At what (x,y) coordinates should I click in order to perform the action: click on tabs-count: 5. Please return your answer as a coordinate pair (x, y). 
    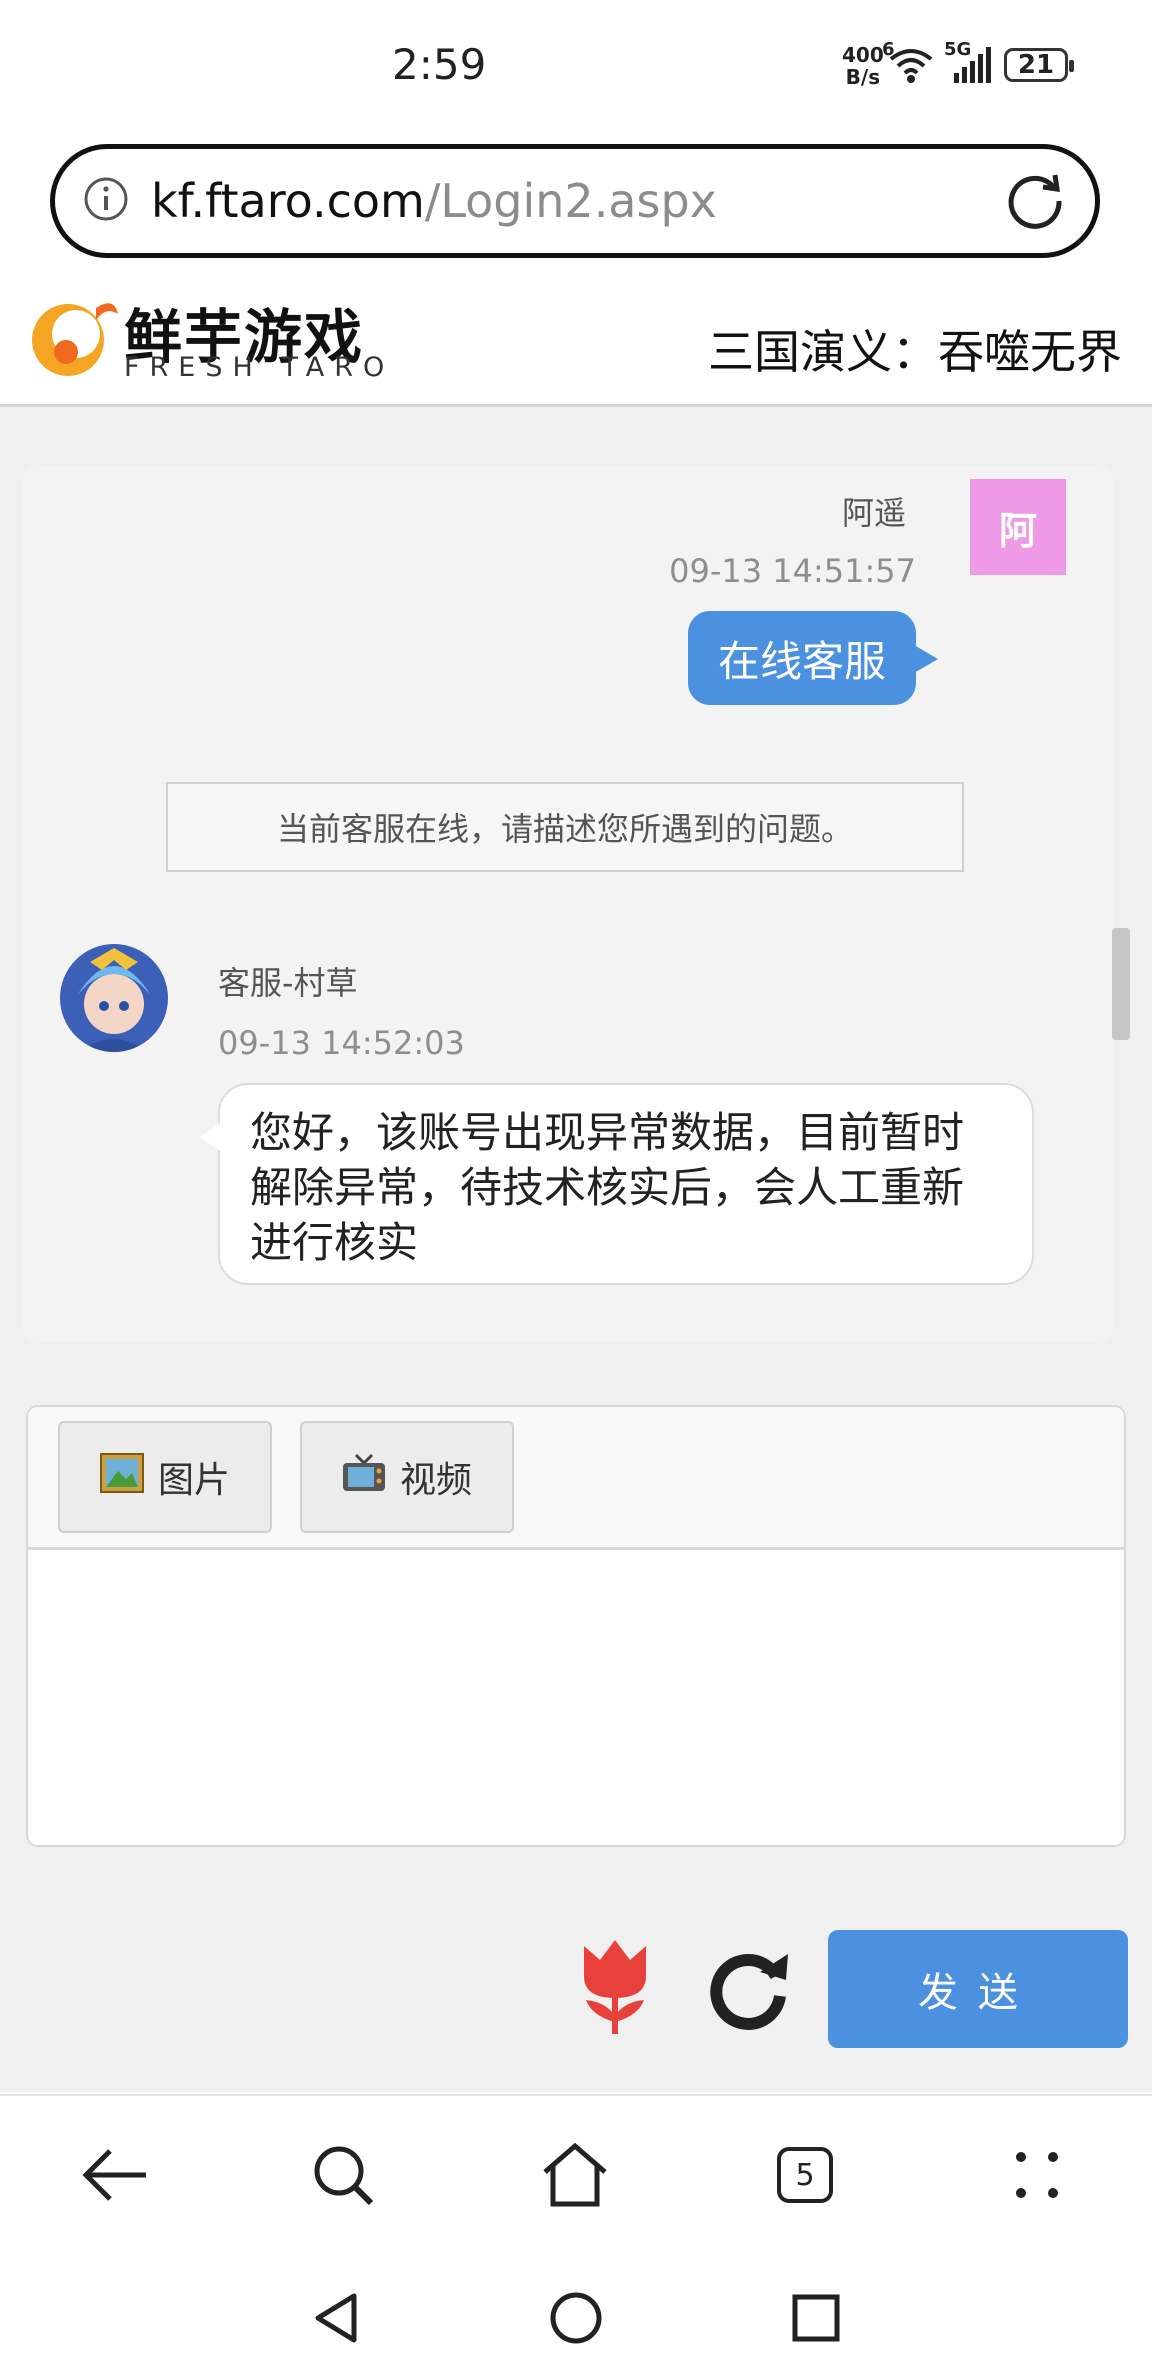
    Looking at the image, I should click on (805, 2175).